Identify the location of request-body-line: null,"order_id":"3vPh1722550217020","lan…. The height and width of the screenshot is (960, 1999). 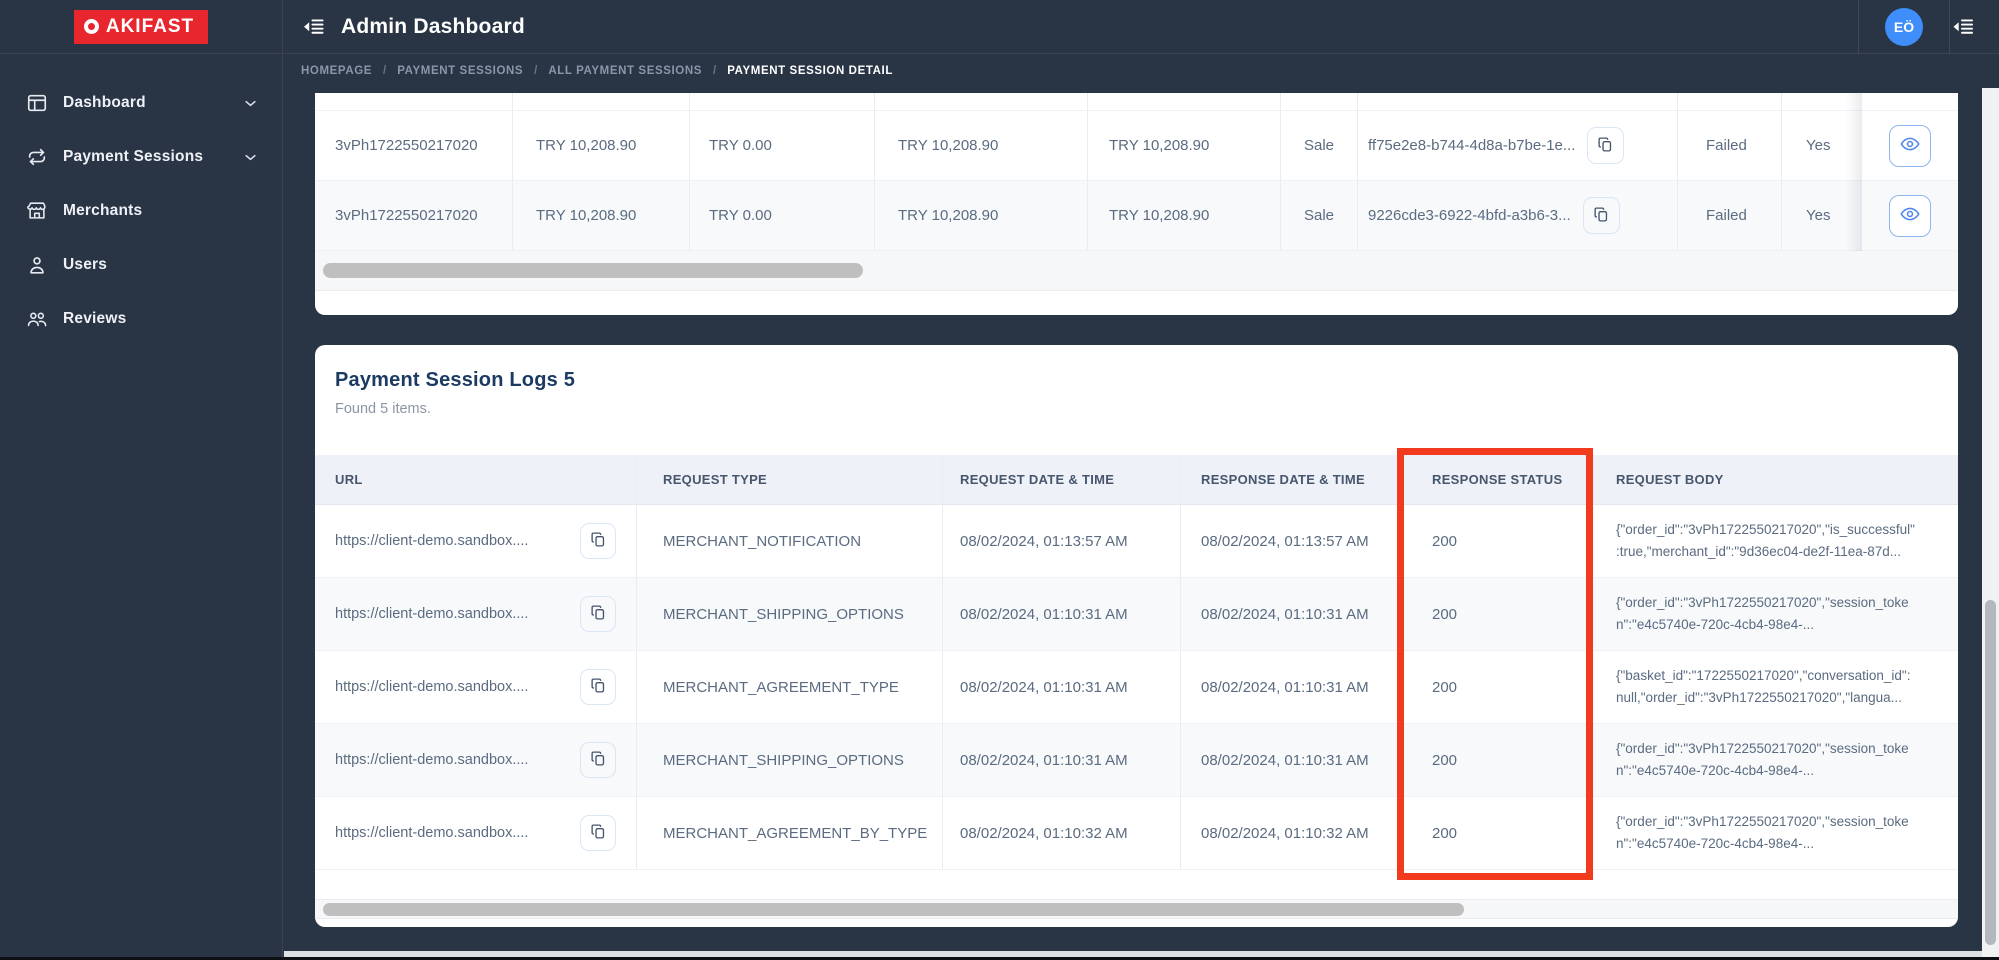
(1759, 697).